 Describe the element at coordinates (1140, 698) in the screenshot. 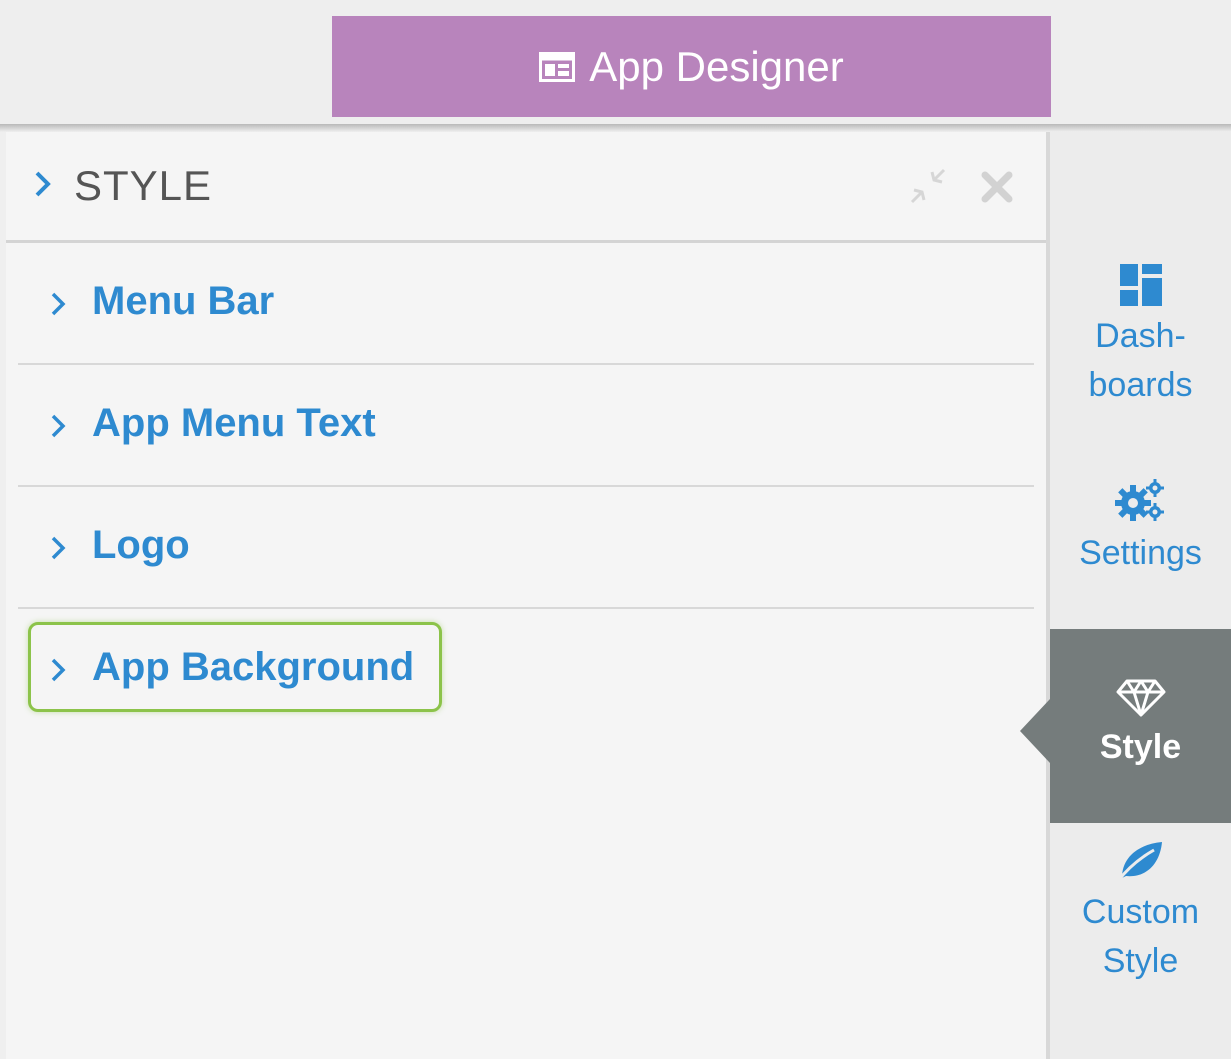

I see `diamond-icon` at that location.